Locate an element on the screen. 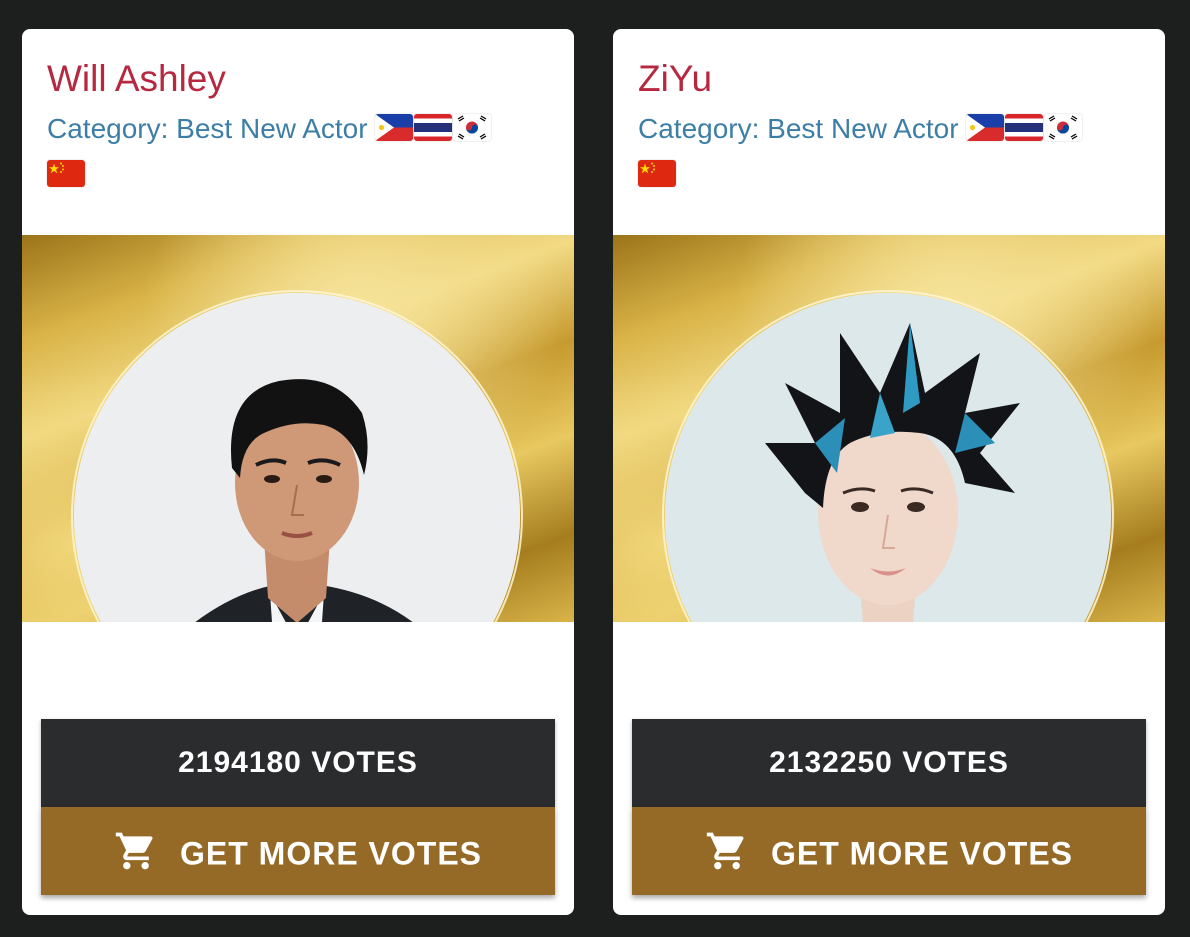 This screenshot has height=937, width=1190. vote-count: 2132250 VOTES is located at coordinates (889, 763).